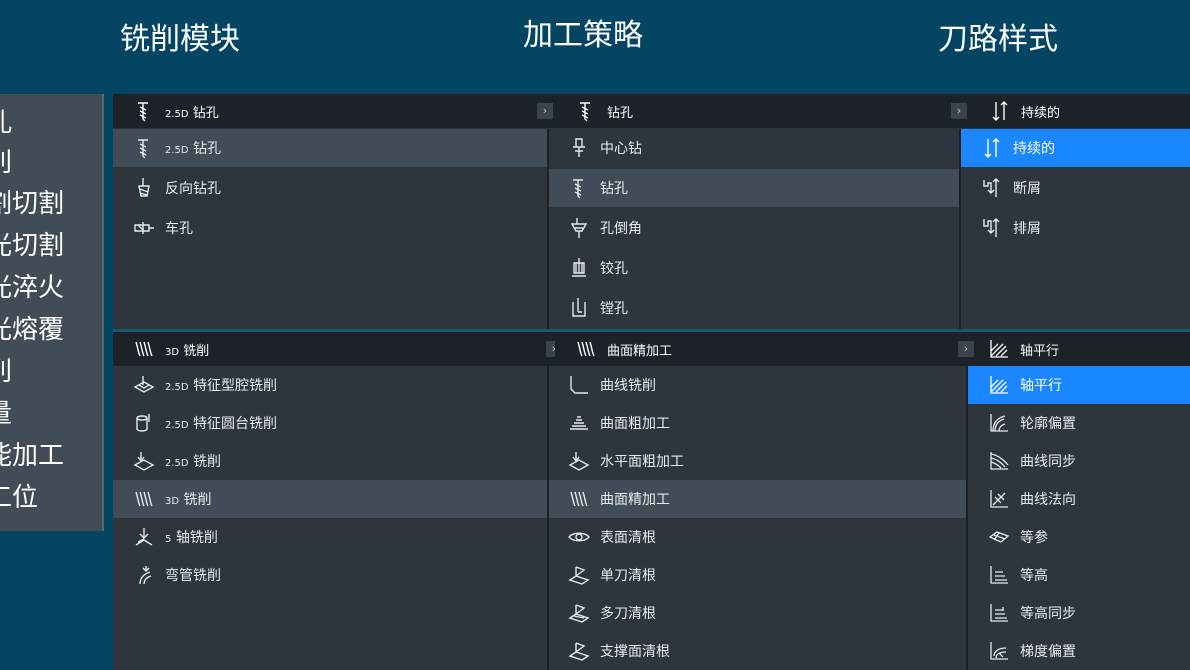  I want to click on contour-offset-icon, so click(999, 423).